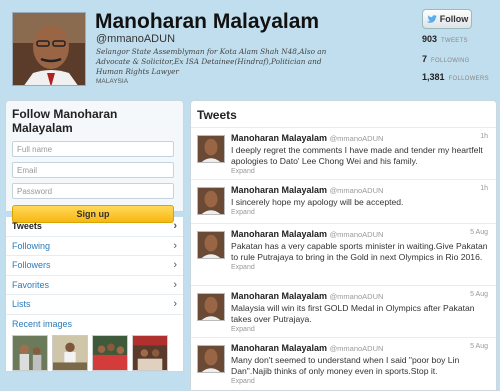 This screenshot has width=500, height=391. What do you see at coordinates (430, 39) in the screenshot?
I see `tweets-count: 903` at bounding box center [430, 39].